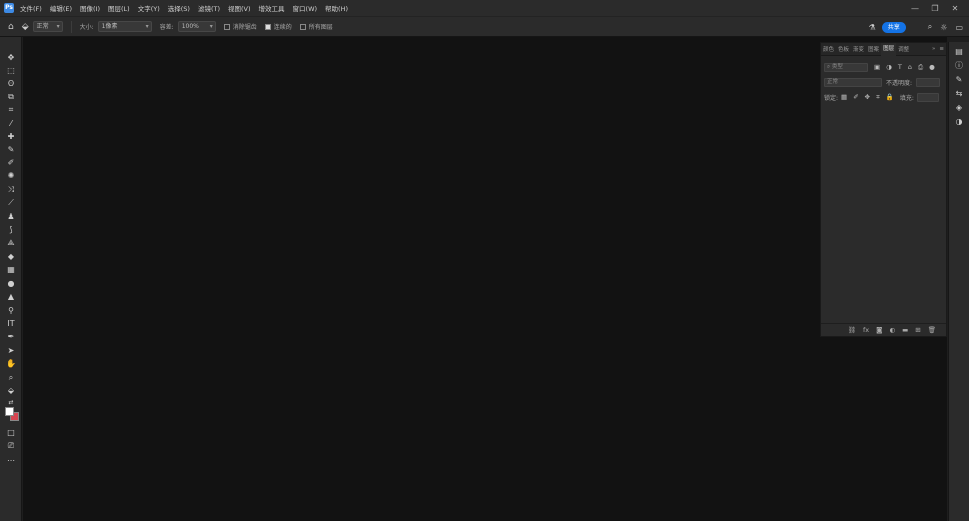  What do you see at coordinates (11, 296) in the screenshot?
I see `sharpen-tool-icon: ▲` at bounding box center [11, 296].